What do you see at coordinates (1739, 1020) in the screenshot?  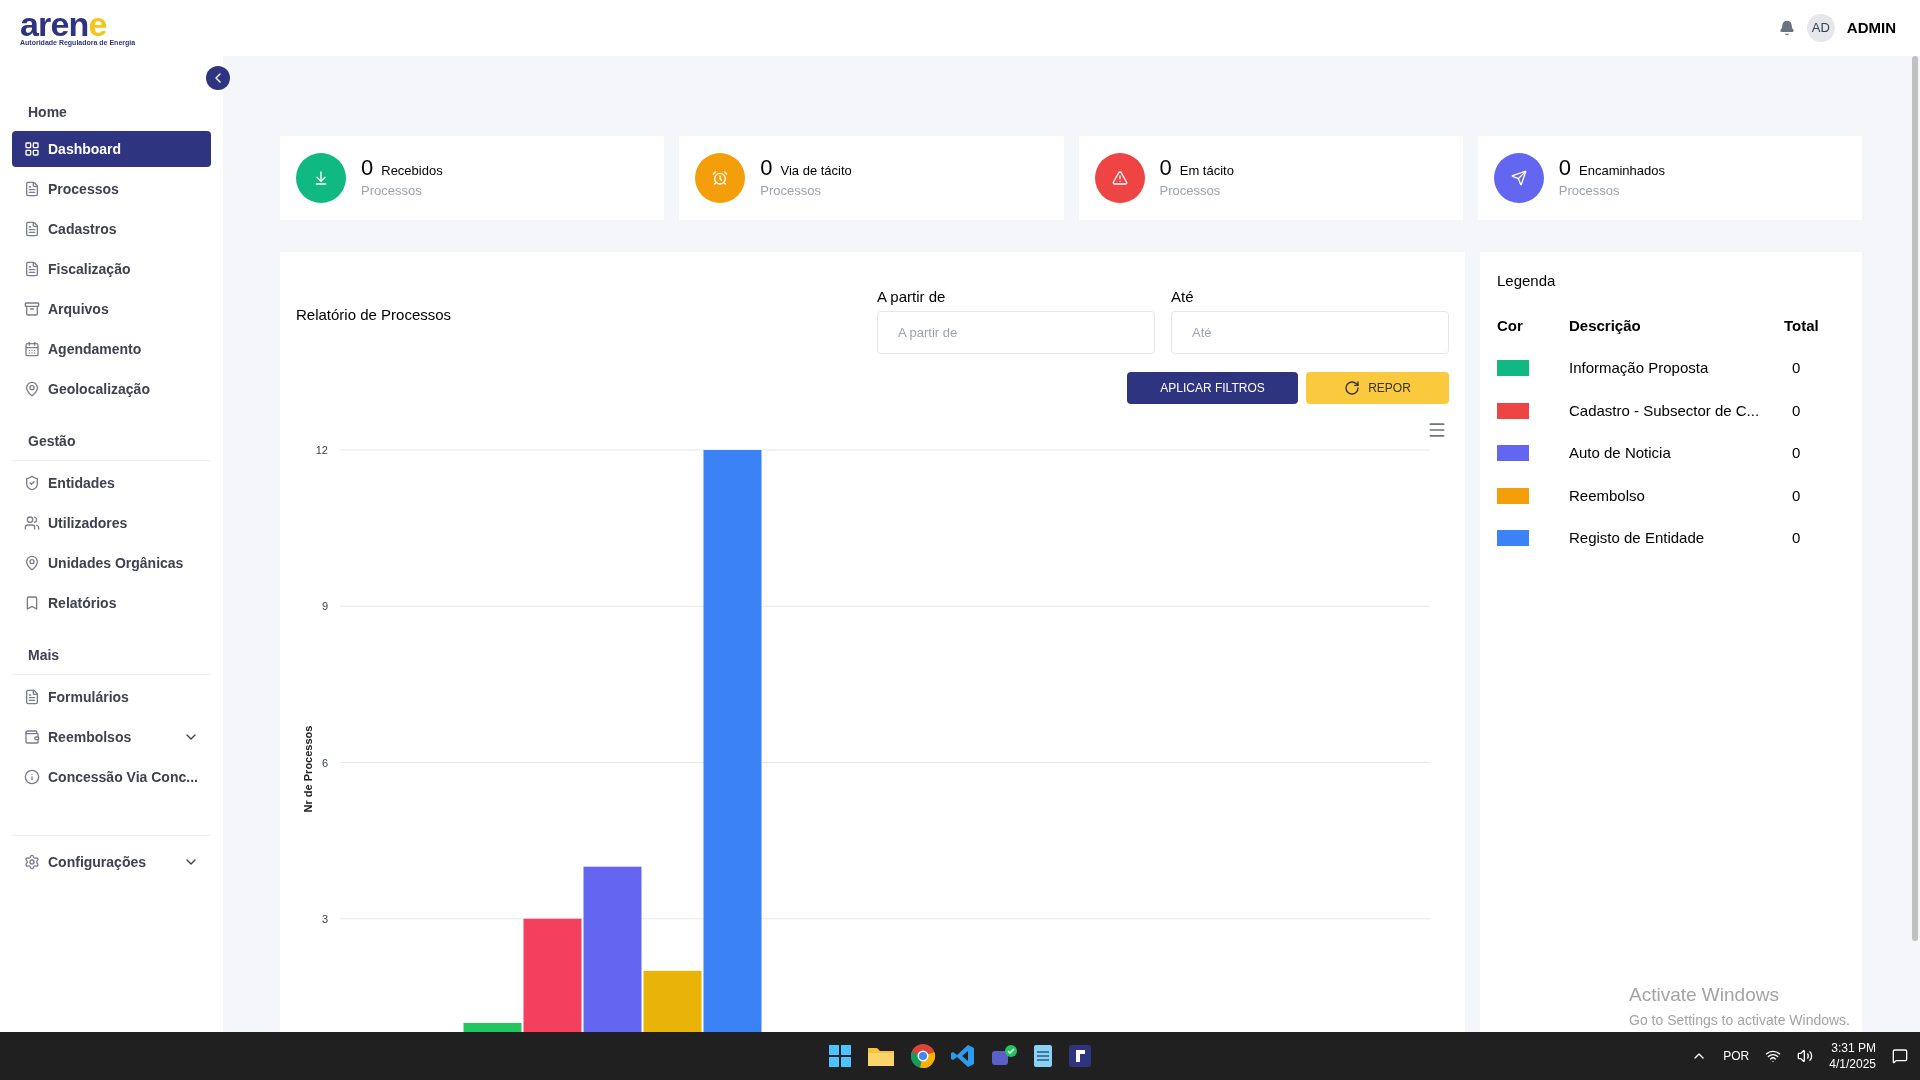 I see `activation-hint: Go to Settings to activate Windows.` at bounding box center [1739, 1020].